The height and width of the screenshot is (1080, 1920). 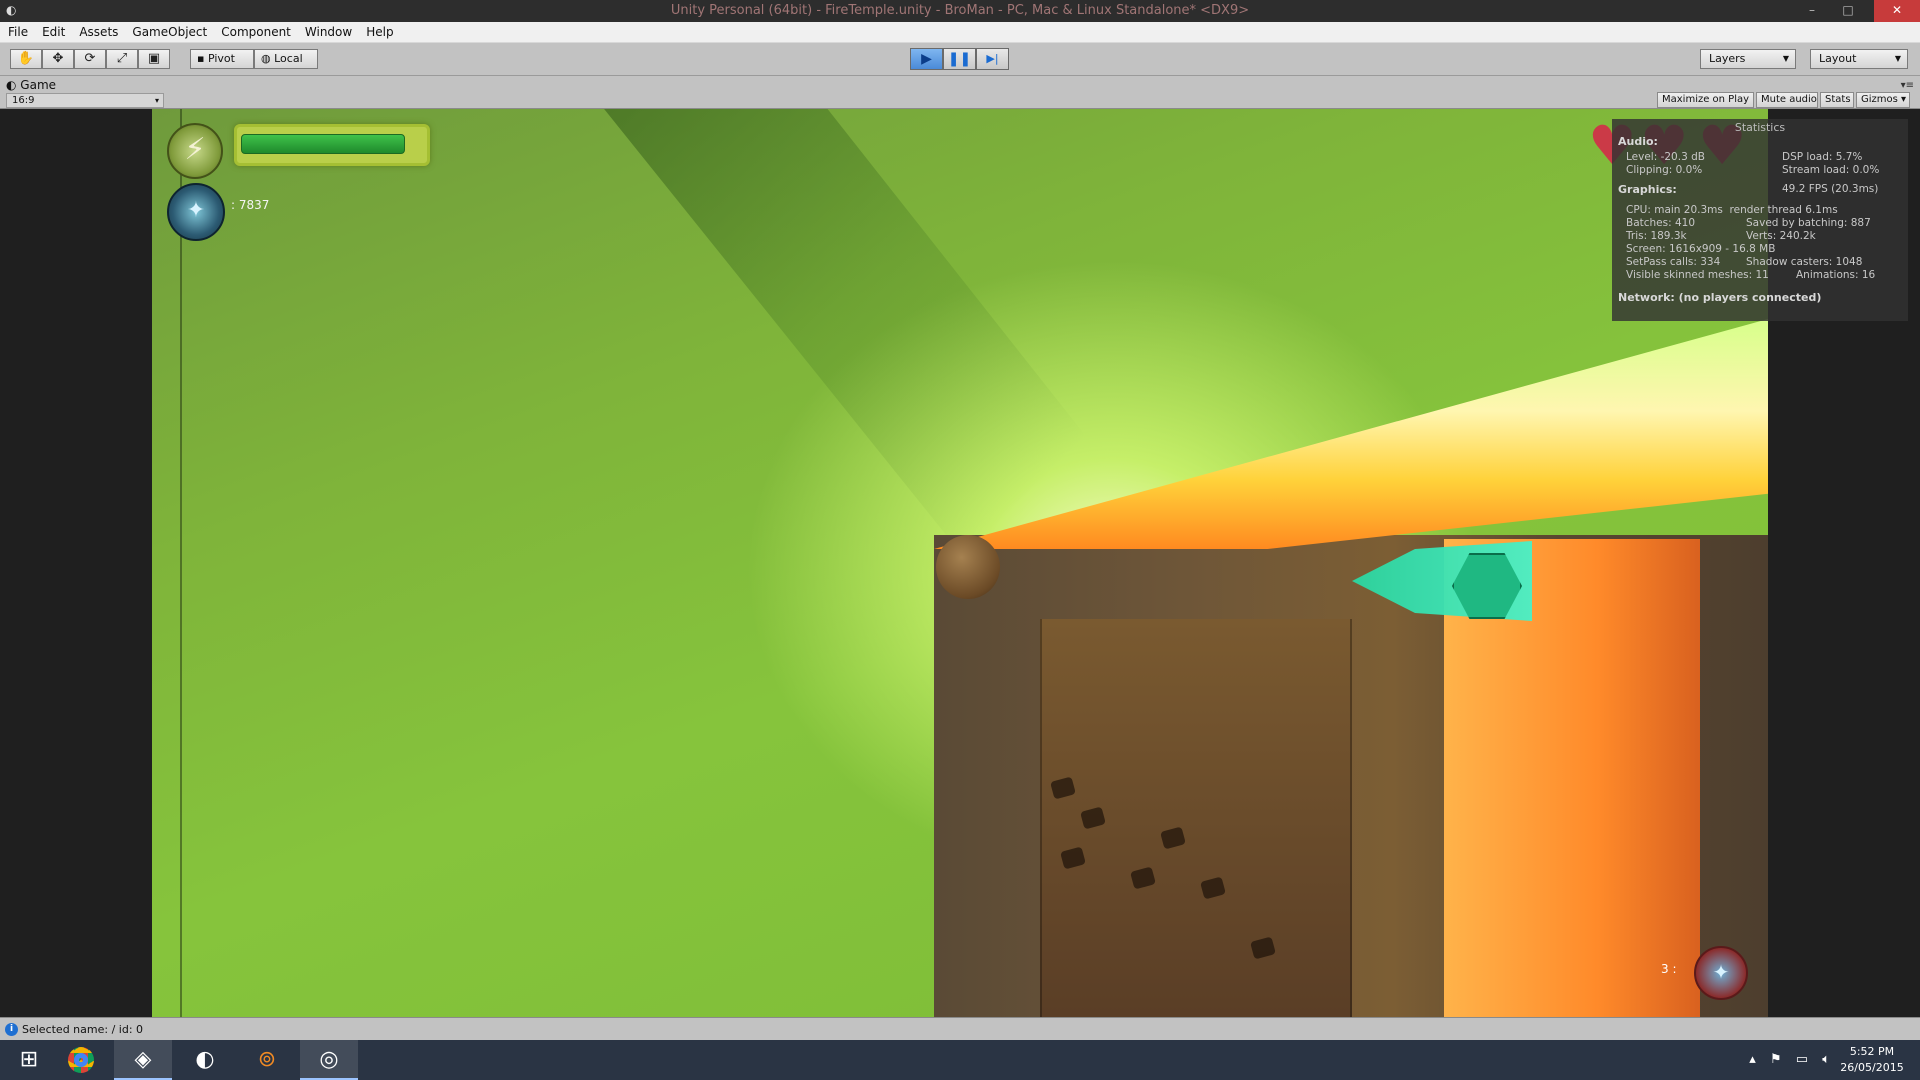 What do you see at coordinates (168, 31) in the screenshot?
I see `menu-gameobject: GameObject` at bounding box center [168, 31].